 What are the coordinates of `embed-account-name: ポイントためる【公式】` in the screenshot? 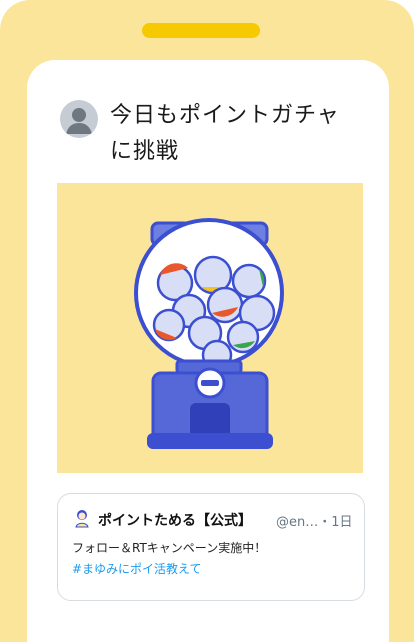 It's located at (175, 520).